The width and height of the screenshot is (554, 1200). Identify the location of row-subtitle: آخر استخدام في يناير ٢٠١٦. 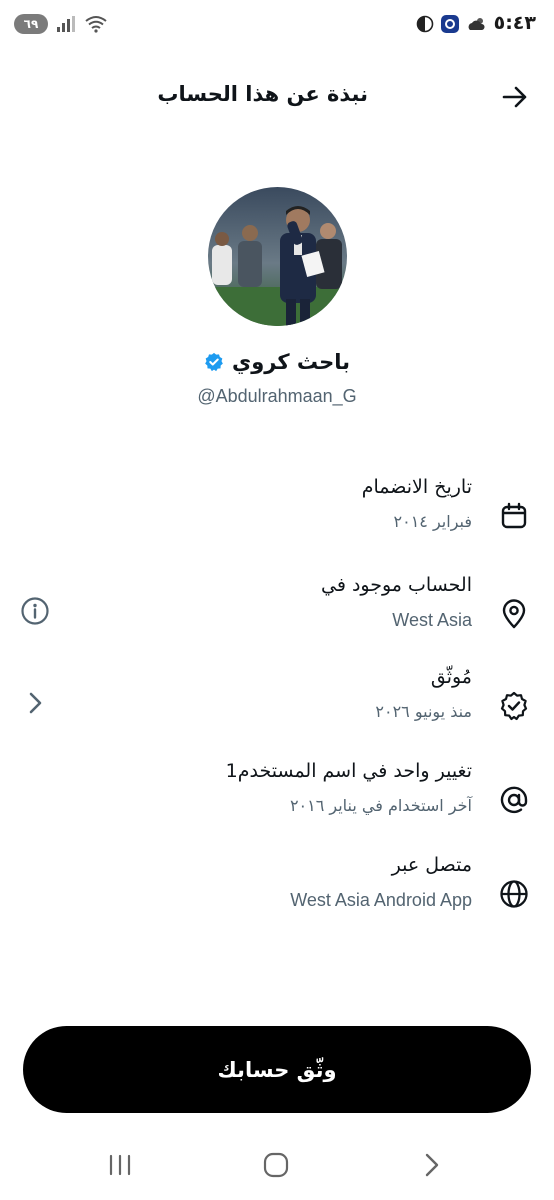
(380, 805).